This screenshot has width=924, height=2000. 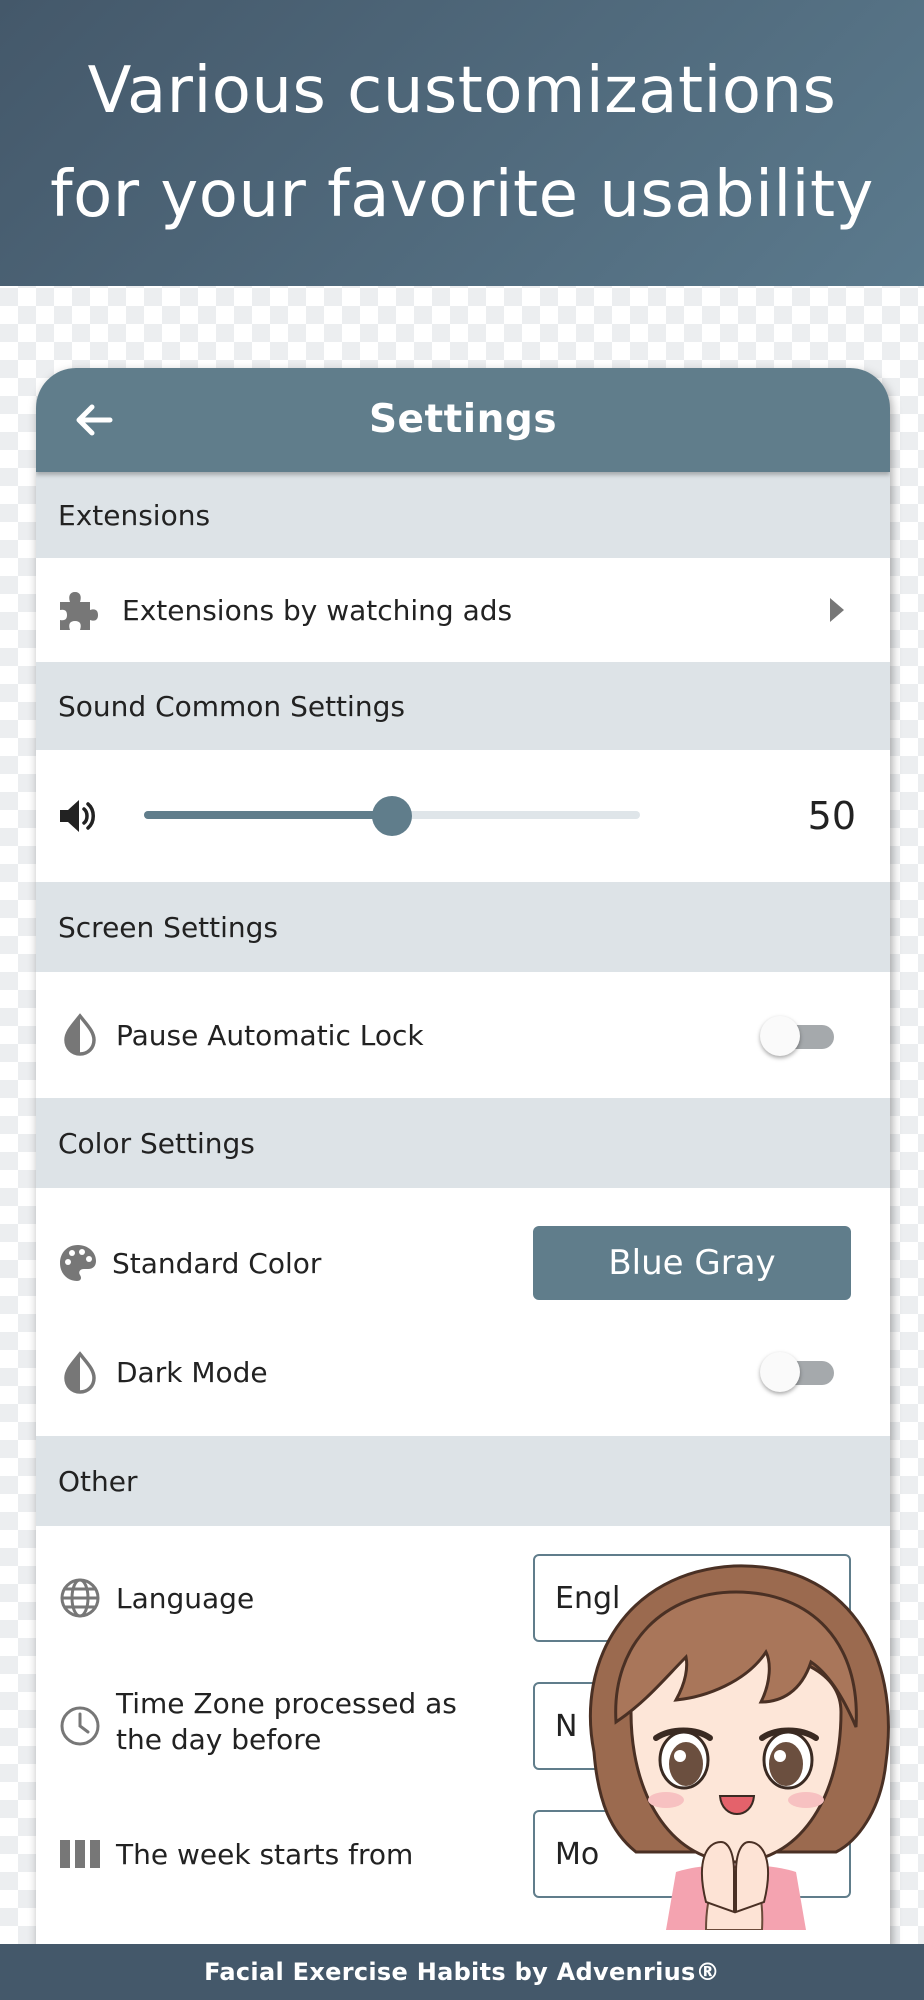 I want to click on language-label: Language, so click(x=185, y=1598).